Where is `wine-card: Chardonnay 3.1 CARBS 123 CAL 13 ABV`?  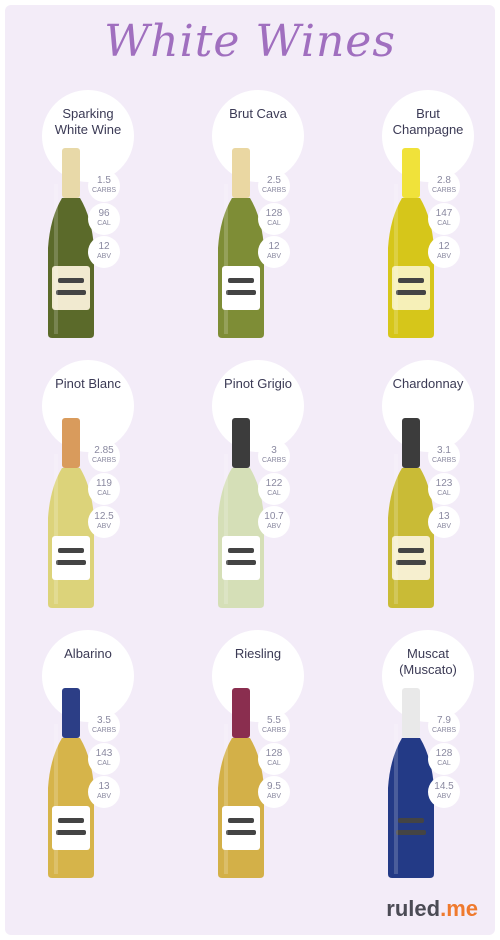 wine-card: Chardonnay 3.1 CARBS 123 CAL 13 ABV is located at coordinates (438, 490).